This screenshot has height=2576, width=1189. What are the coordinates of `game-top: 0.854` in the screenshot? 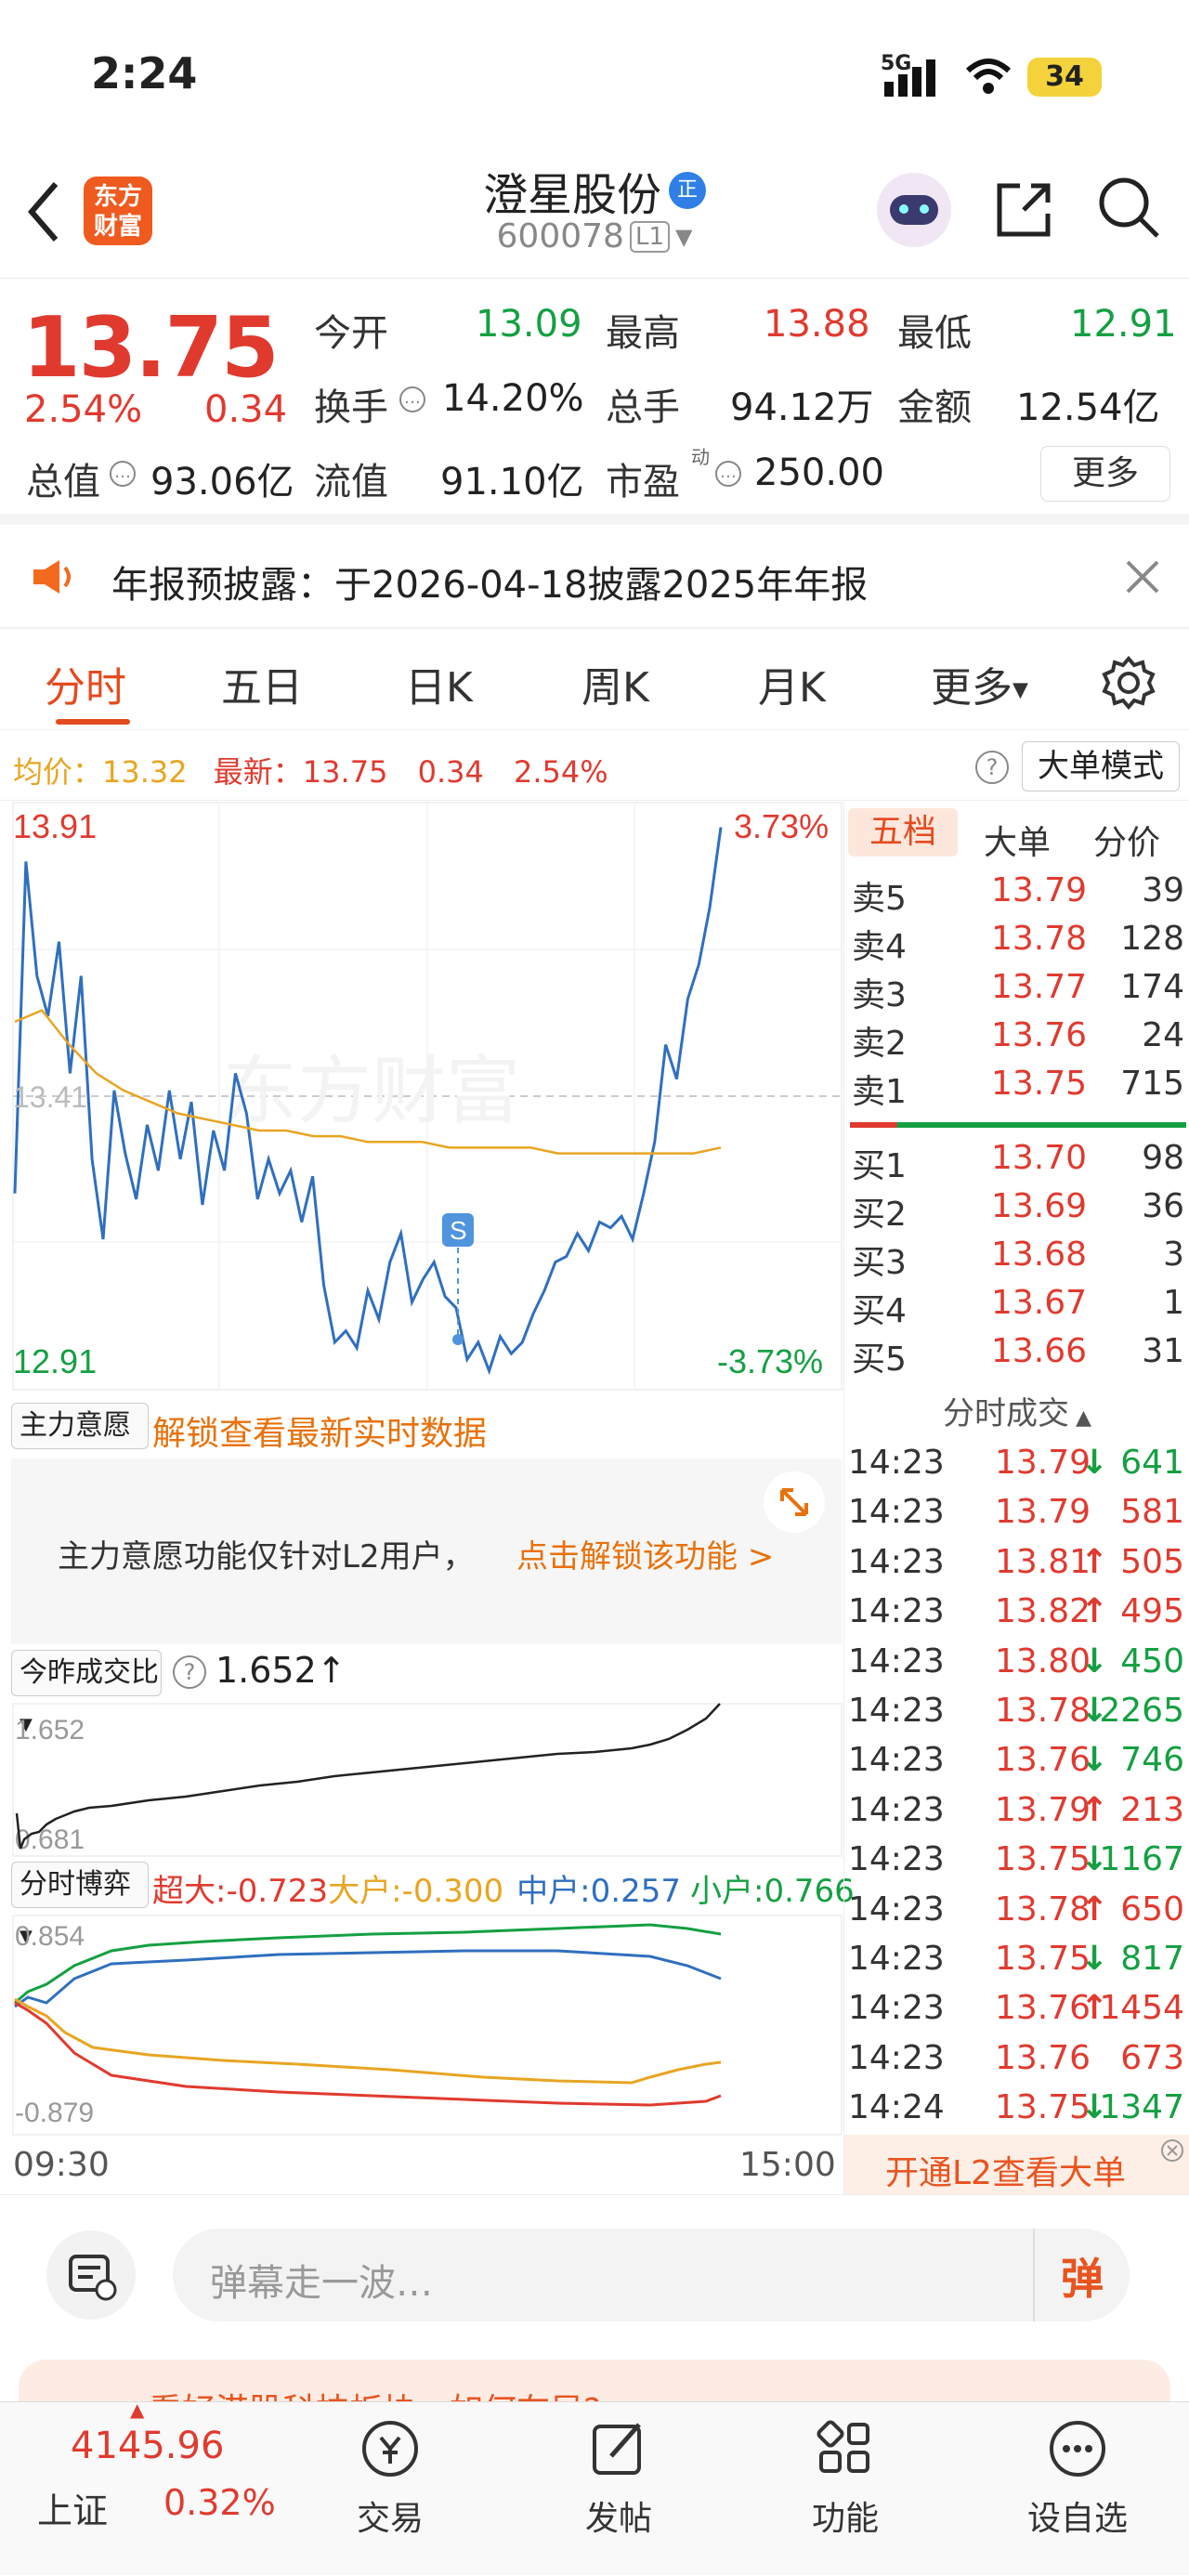 It's located at (50, 1936).